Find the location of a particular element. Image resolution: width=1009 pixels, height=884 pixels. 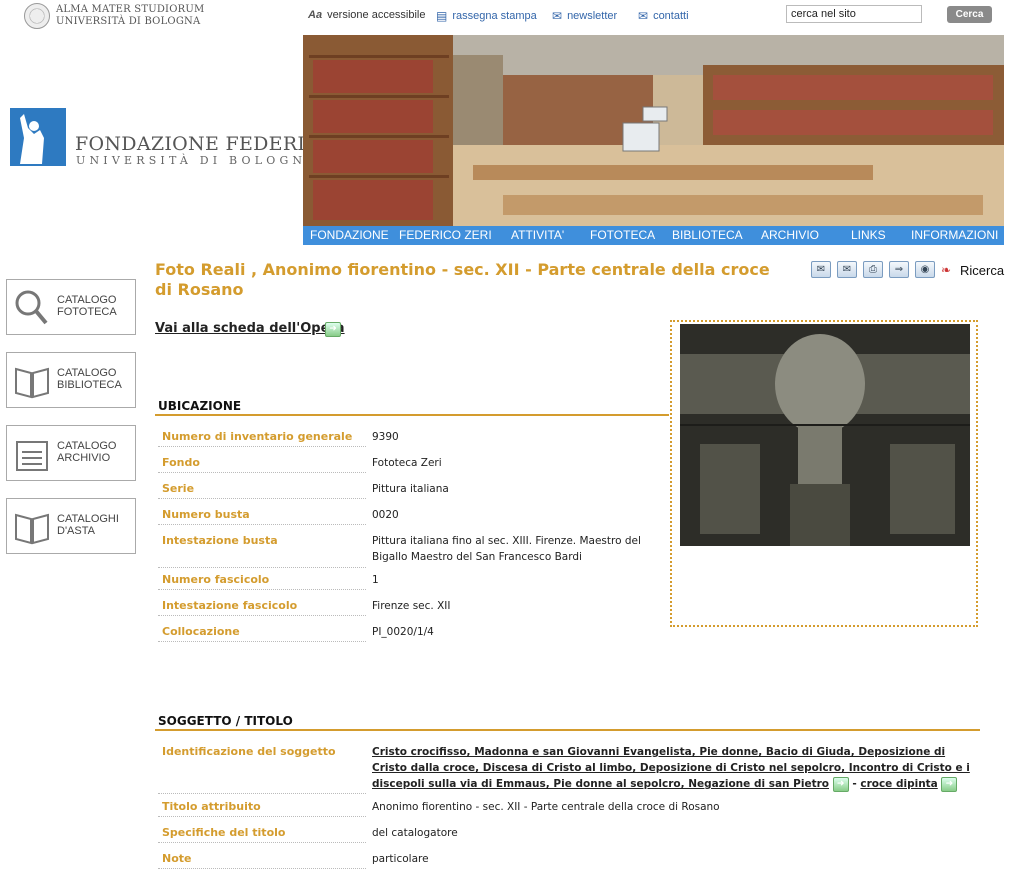

sidebar-label-line2: ARCHIVIO is located at coordinates (84, 458).